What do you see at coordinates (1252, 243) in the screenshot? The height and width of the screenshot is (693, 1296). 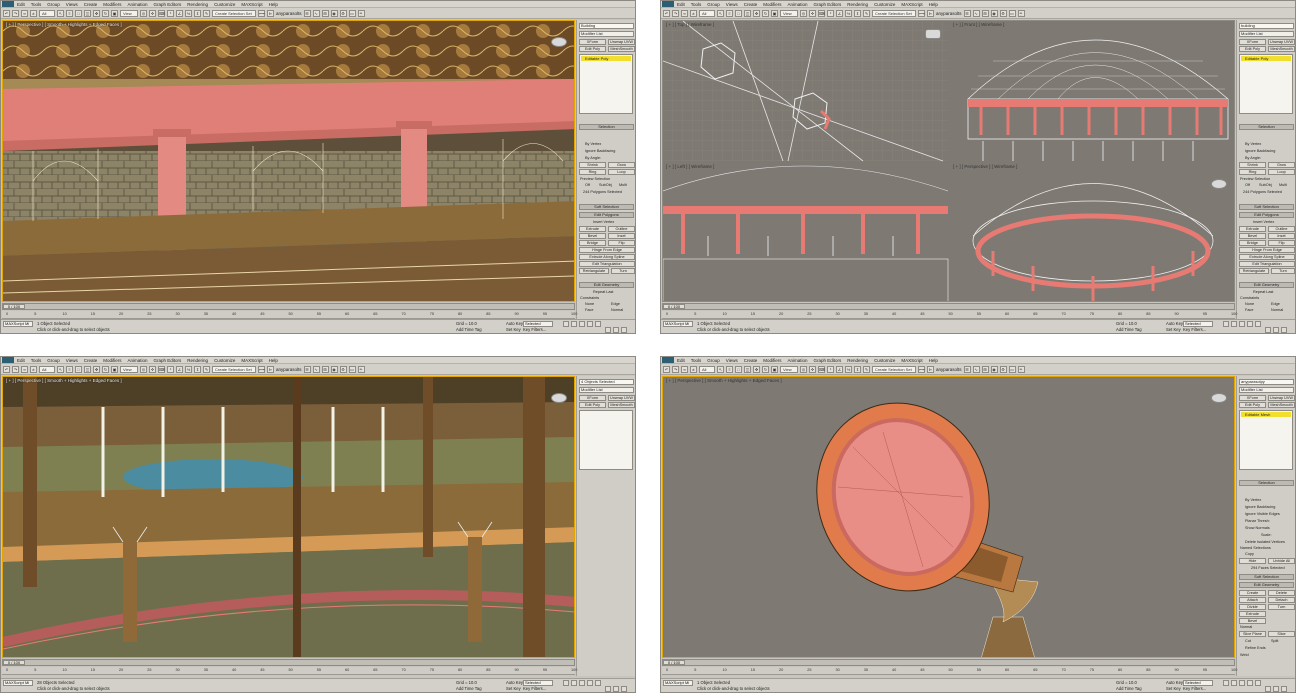 I see `bridge-button: Bridge` at bounding box center [1252, 243].